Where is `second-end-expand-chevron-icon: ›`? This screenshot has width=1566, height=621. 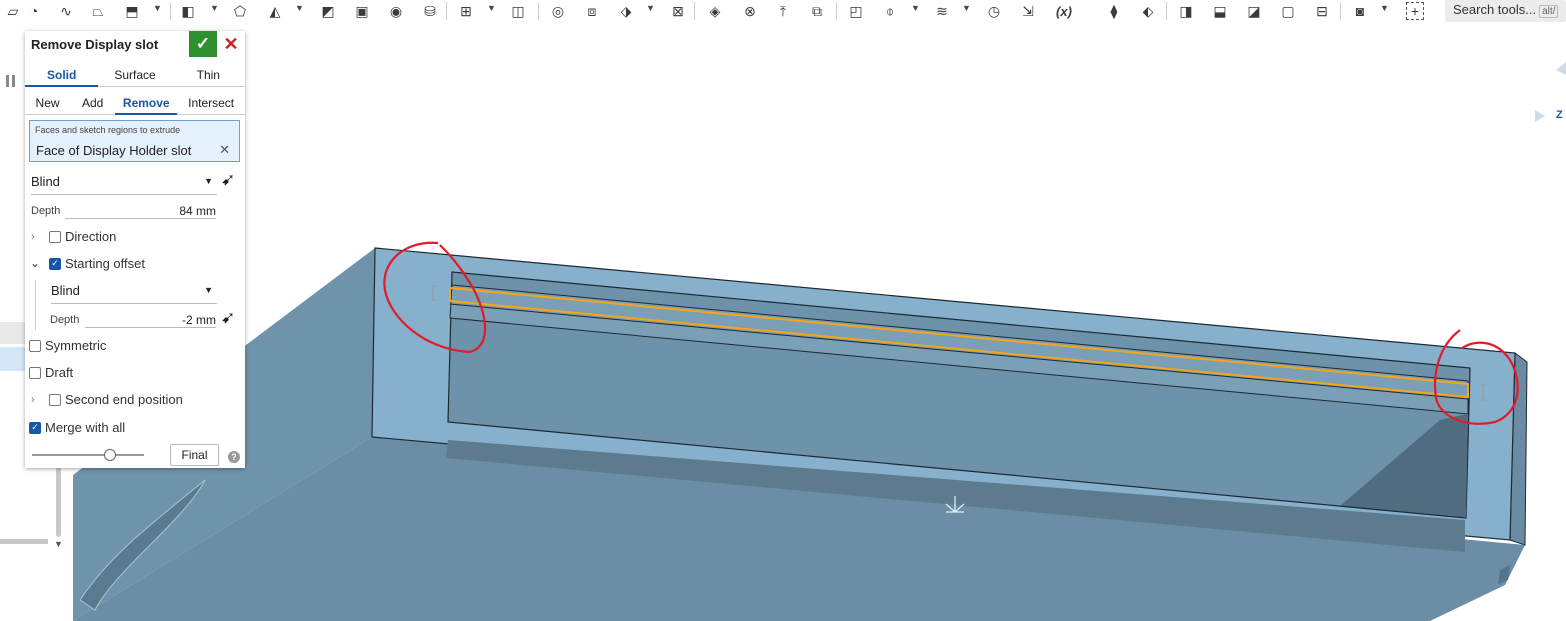
second-end-expand-chevron-icon: › is located at coordinates (33, 400).